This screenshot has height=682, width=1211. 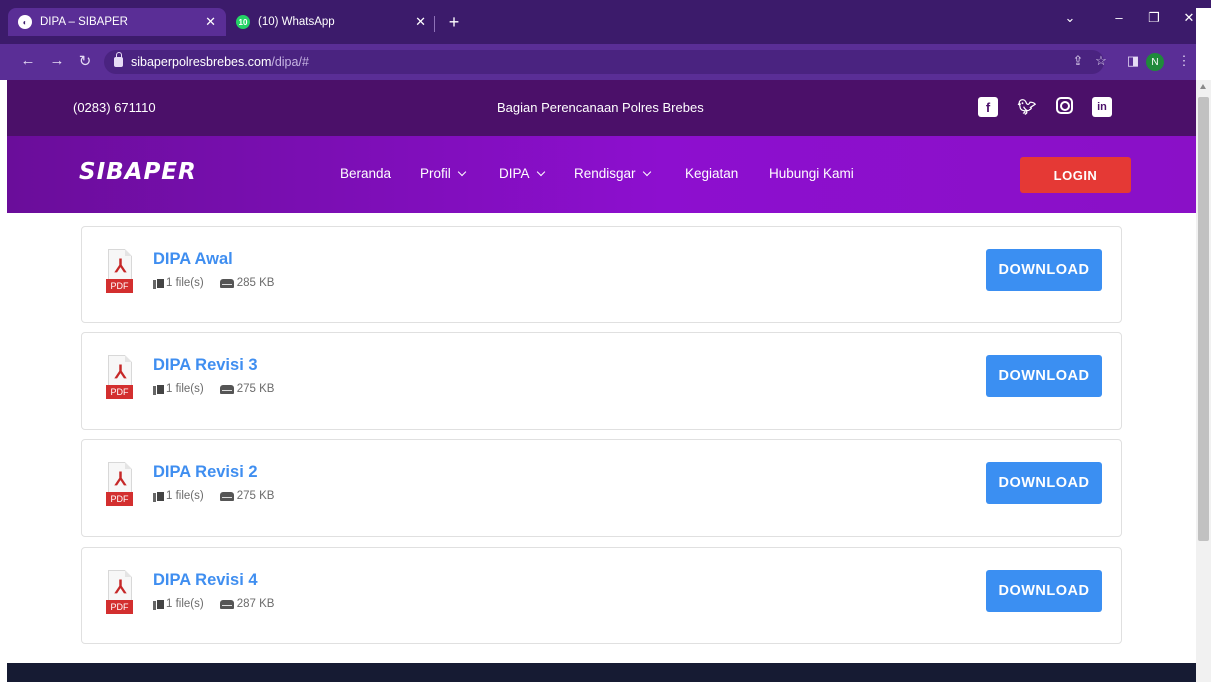 What do you see at coordinates (85, 61) in the screenshot?
I see `reload-icon: ↻` at bounding box center [85, 61].